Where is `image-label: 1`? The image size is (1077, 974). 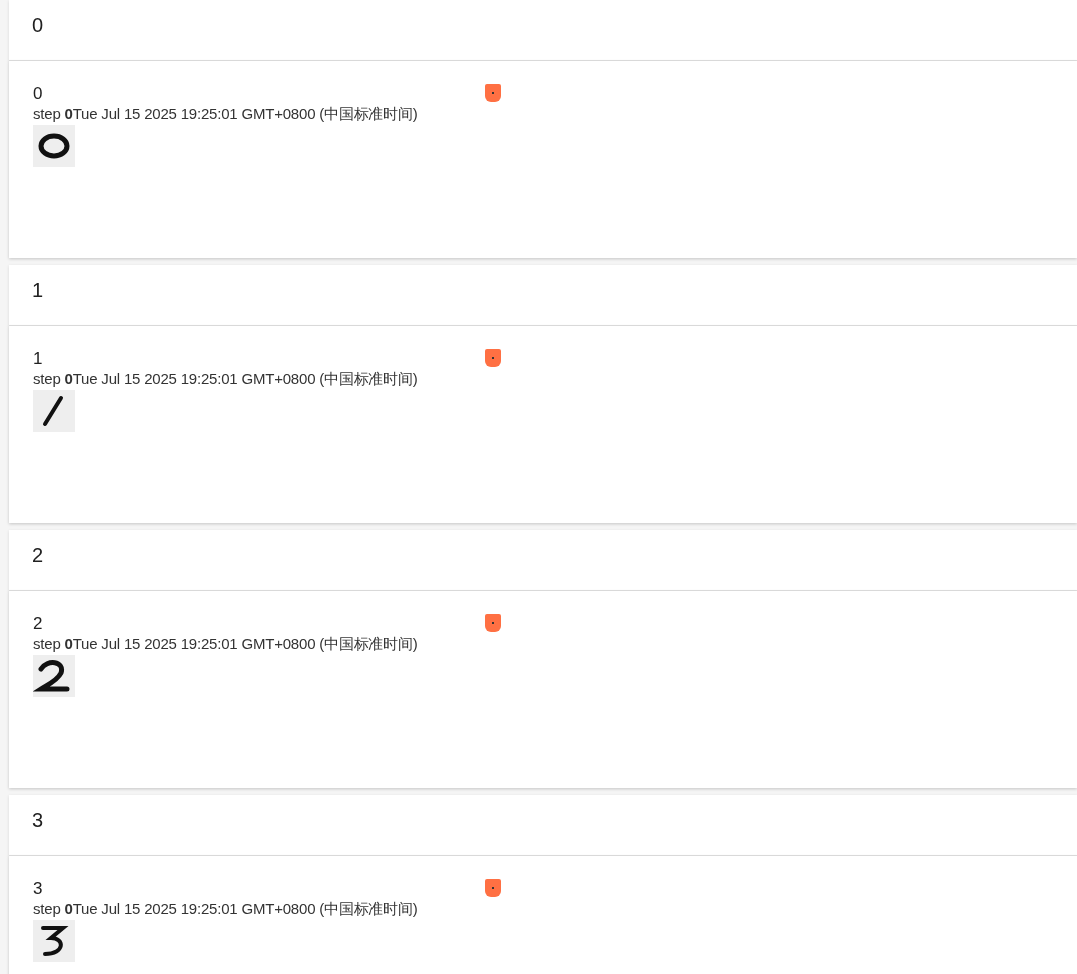
image-label: 1 is located at coordinates (38, 359).